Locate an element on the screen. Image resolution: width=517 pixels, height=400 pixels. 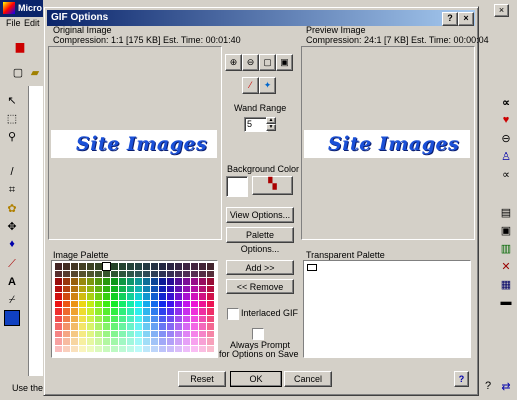
wand-range-input: 5 is located at coordinates (256, 124).